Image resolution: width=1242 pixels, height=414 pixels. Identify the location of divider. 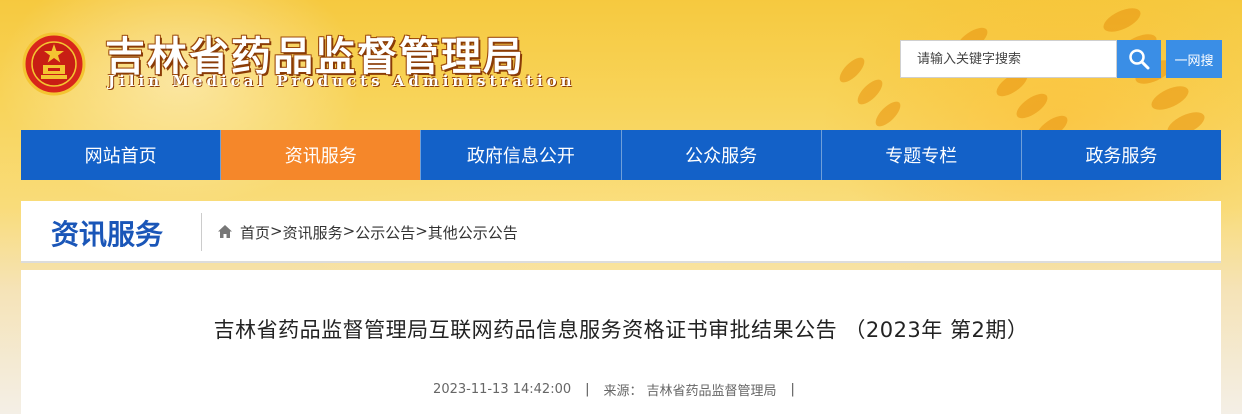
(201, 232).